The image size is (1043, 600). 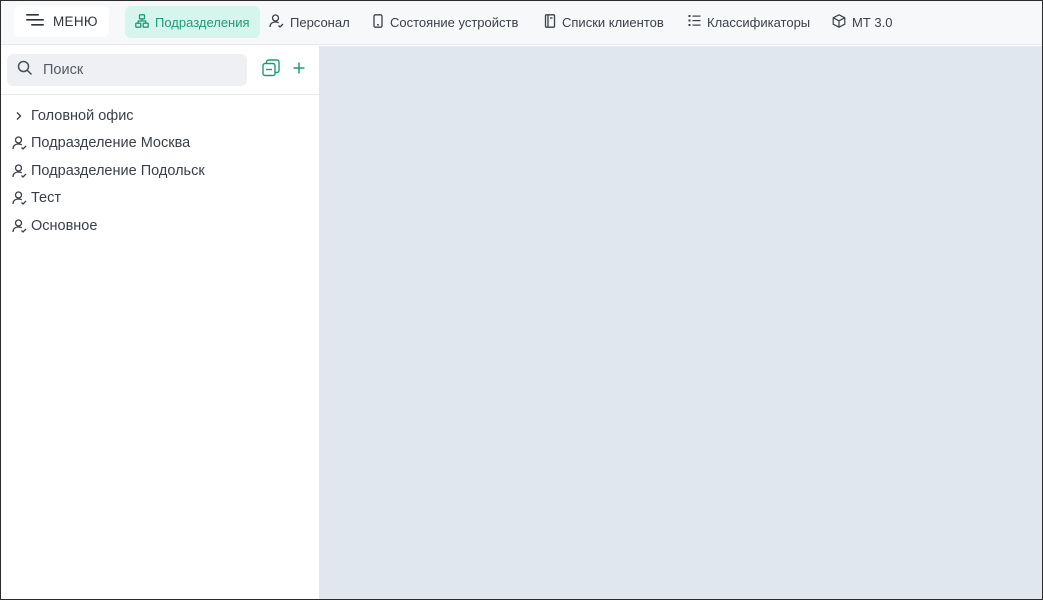 What do you see at coordinates (160, 116) in the screenshot?
I see `tree-item-golovnoy-ofis: Головной офис` at bounding box center [160, 116].